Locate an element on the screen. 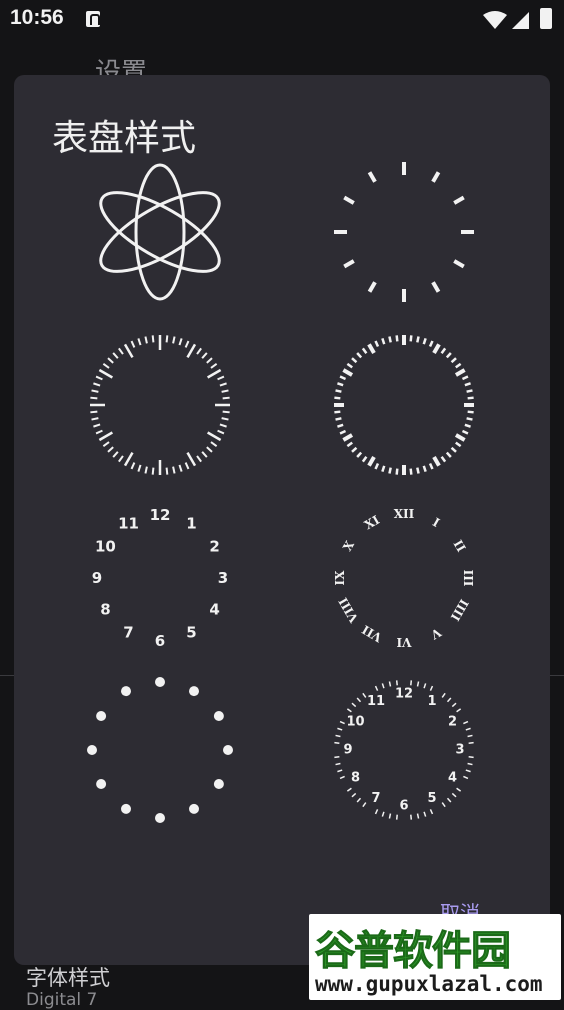  numeral-label: 9 is located at coordinates (347, 750).